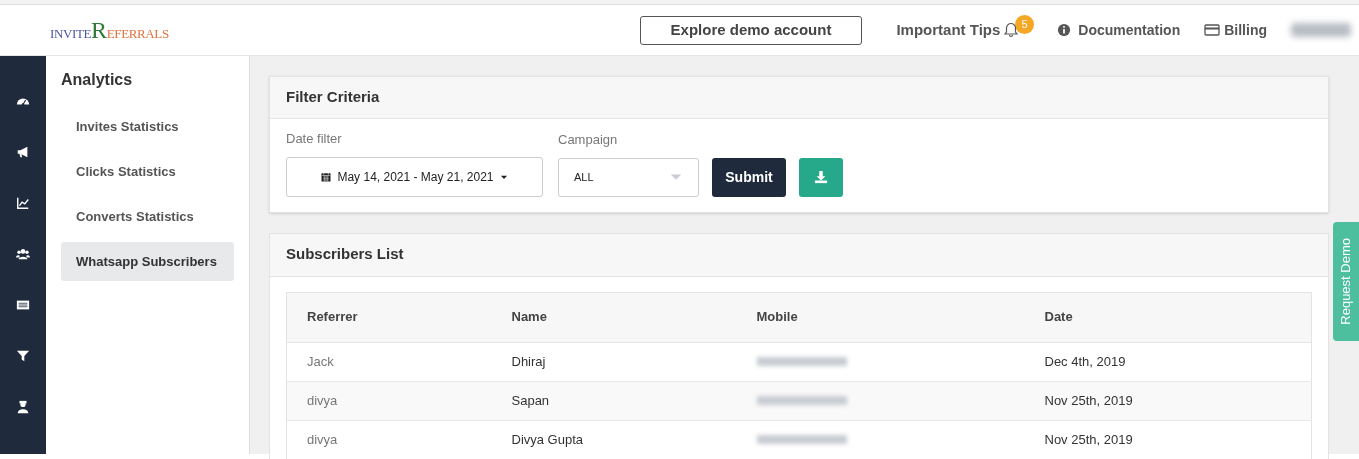 This screenshot has height=459, width=1359. What do you see at coordinates (628, 177) in the screenshot?
I see `campaign-select: ALL` at bounding box center [628, 177].